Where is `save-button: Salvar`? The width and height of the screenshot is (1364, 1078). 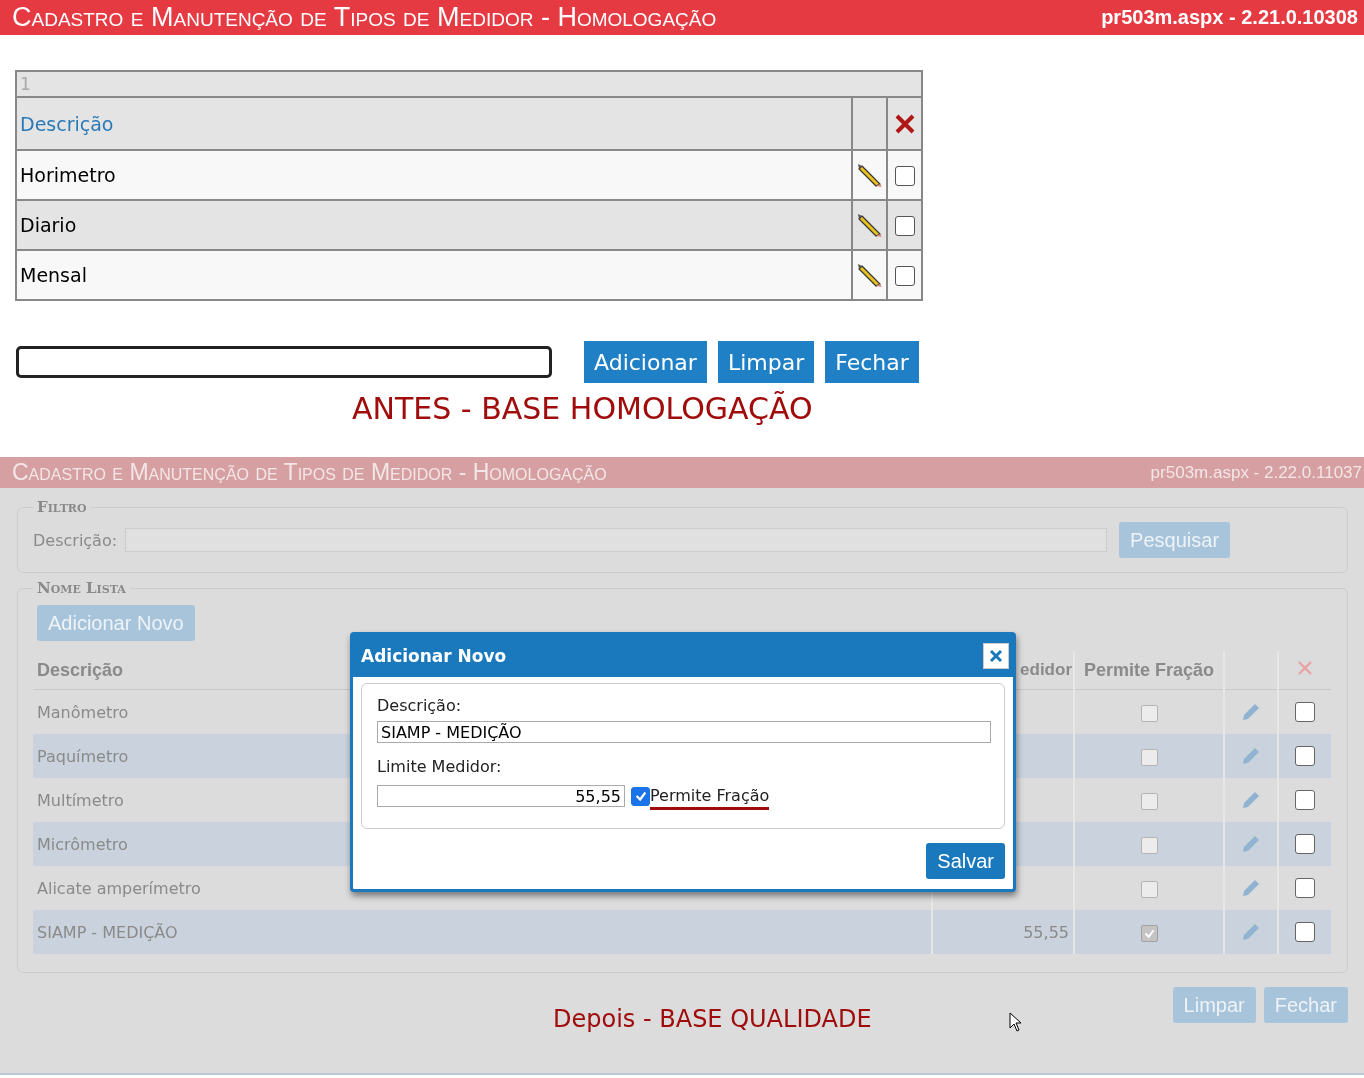
save-button: Salvar is located at coordinates (965, 861).